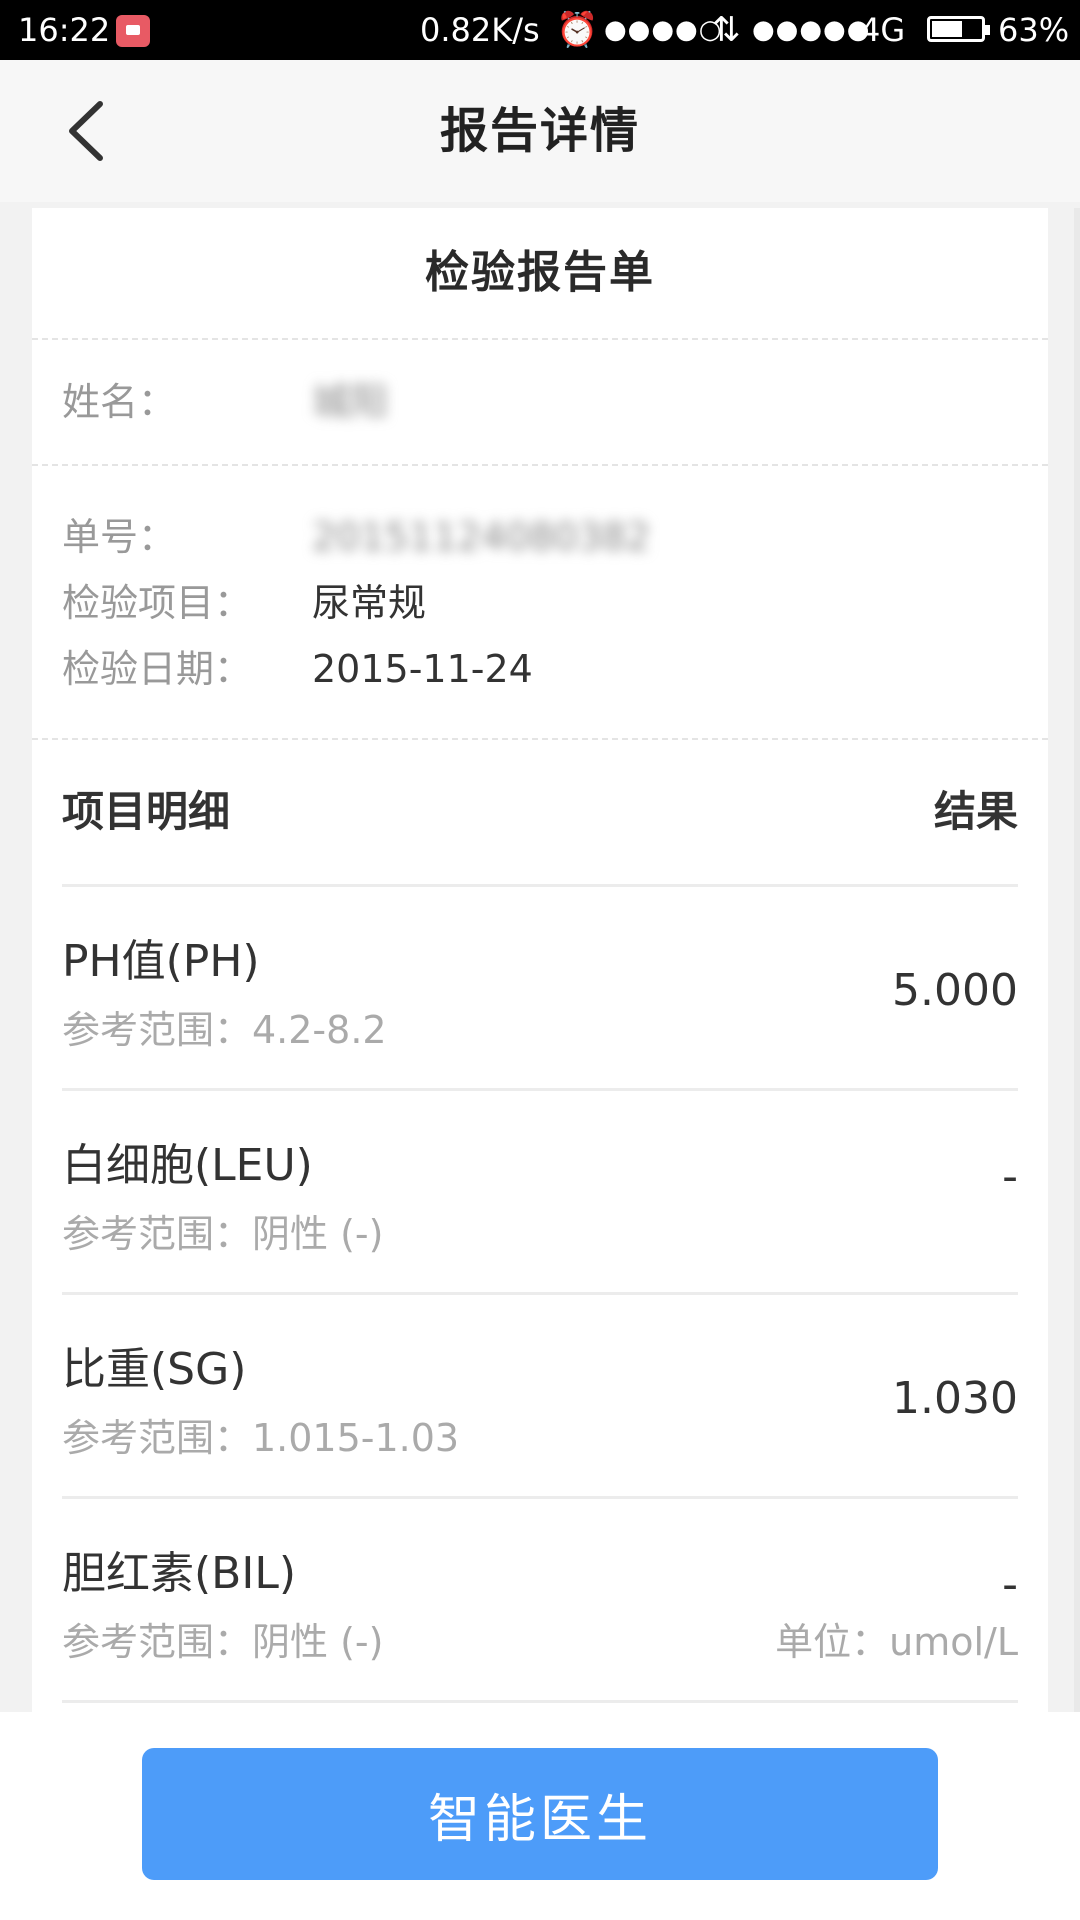 The image size is (1080, 1920). Describe the element at coordinates (540, 1190) in the screenshot. I see `table-row: 白细胞(LEU) 参考范围：阴性 (-) -` at that location.